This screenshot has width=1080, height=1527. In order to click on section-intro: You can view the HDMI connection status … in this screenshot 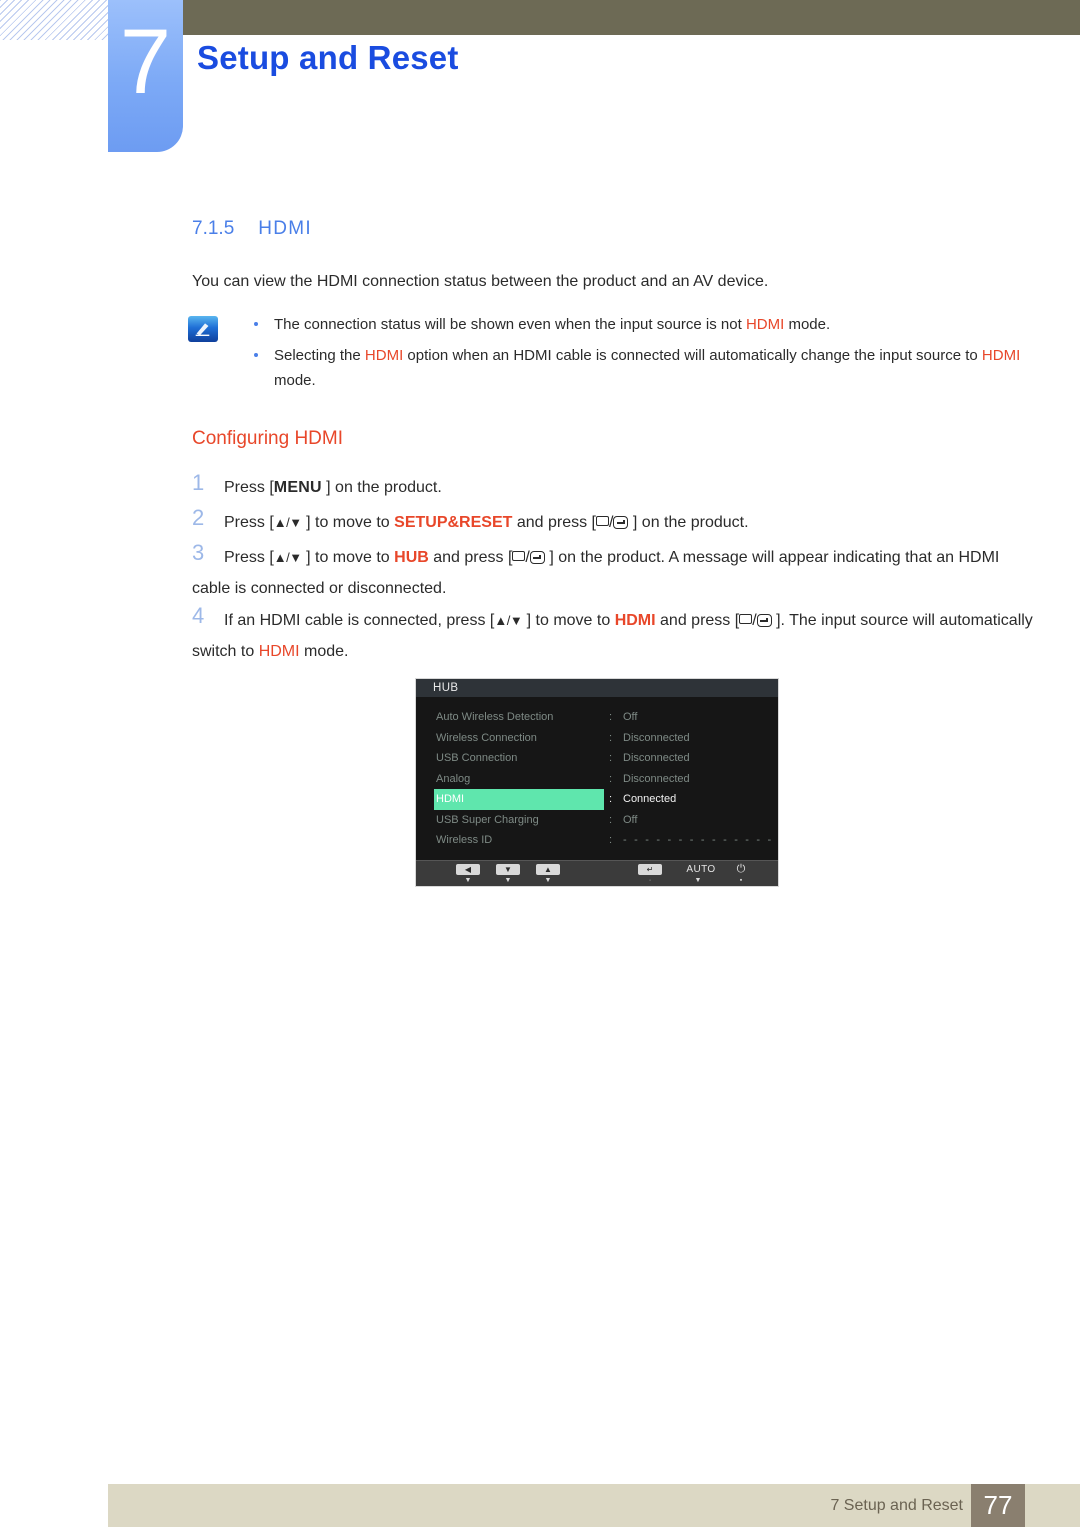, I will do `click(480, 281)`.